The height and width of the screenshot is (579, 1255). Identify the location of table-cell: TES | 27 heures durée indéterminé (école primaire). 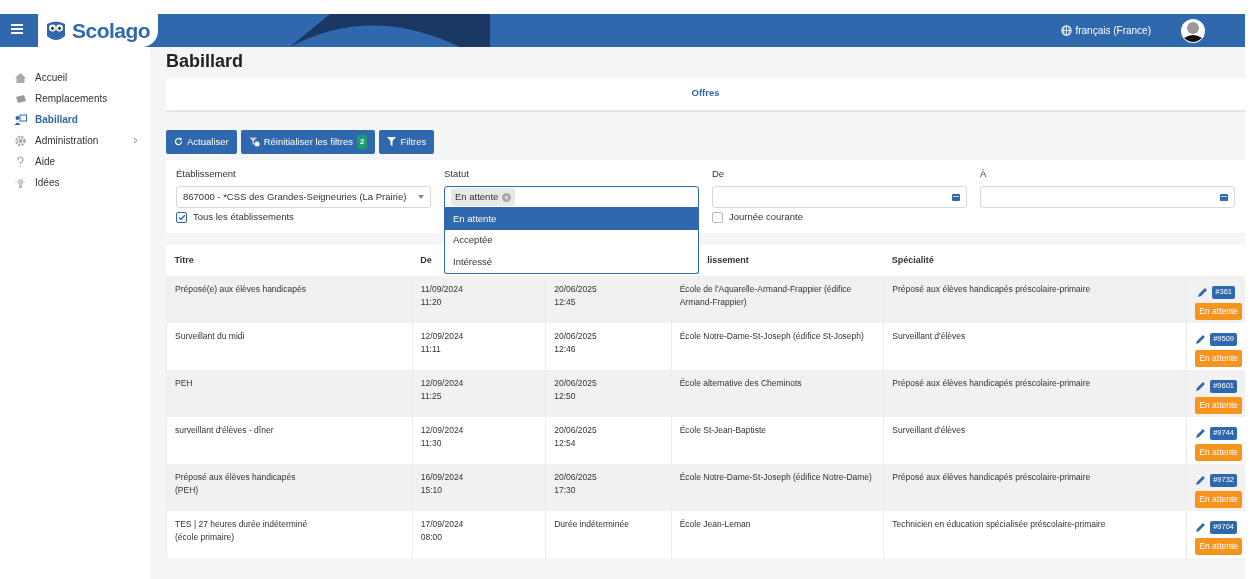
(241, 530).